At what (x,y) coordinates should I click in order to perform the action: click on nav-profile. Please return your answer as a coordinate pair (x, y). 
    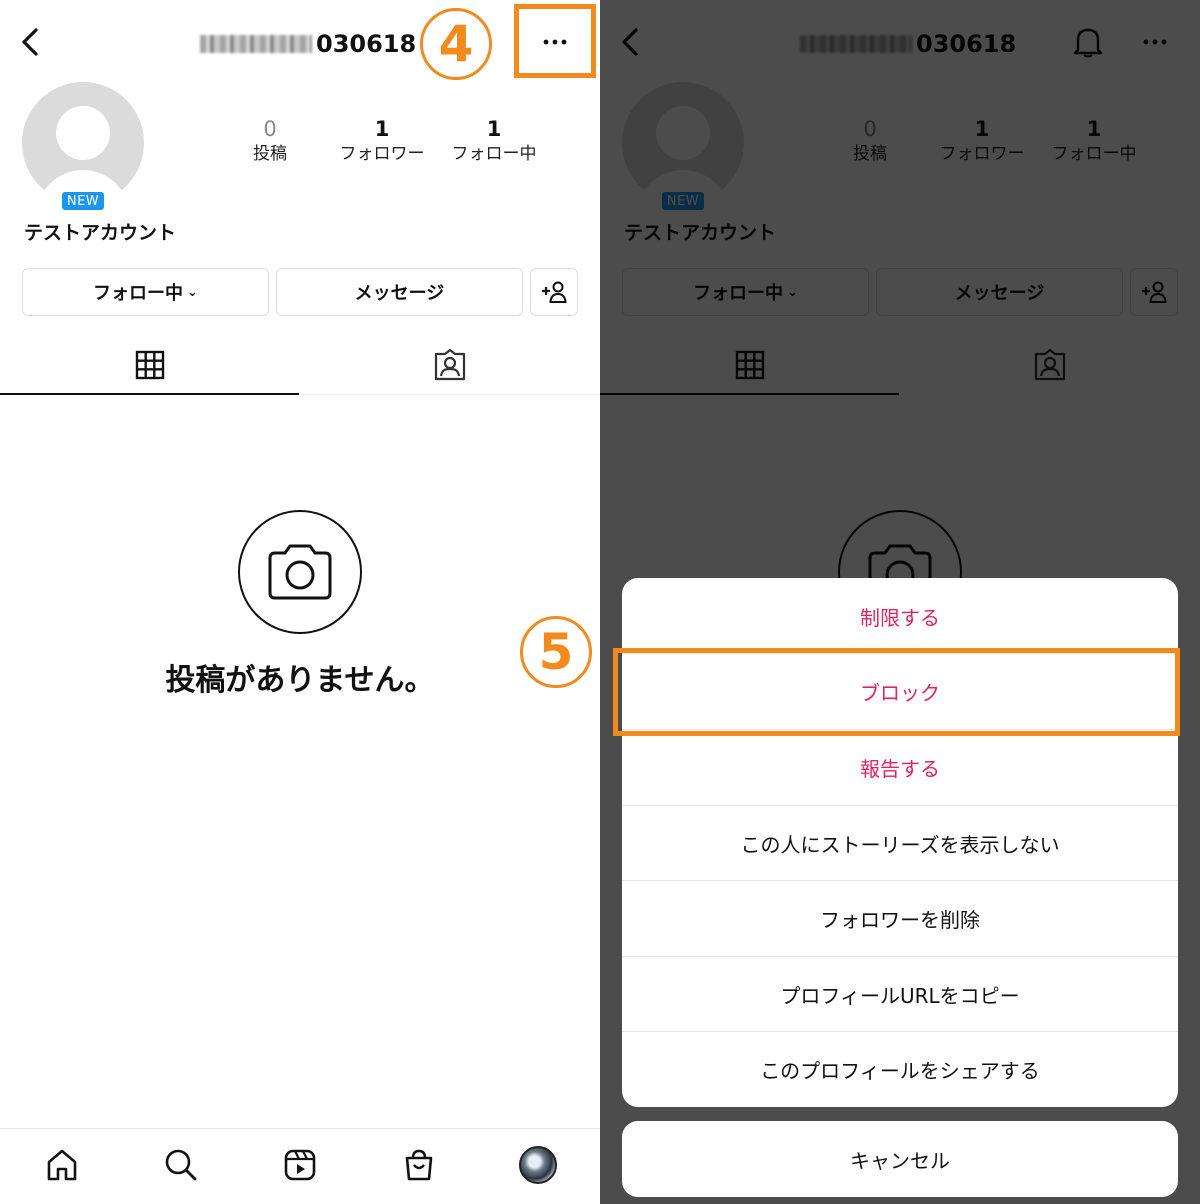
    Looking at the image, I should click on (538, 1165).